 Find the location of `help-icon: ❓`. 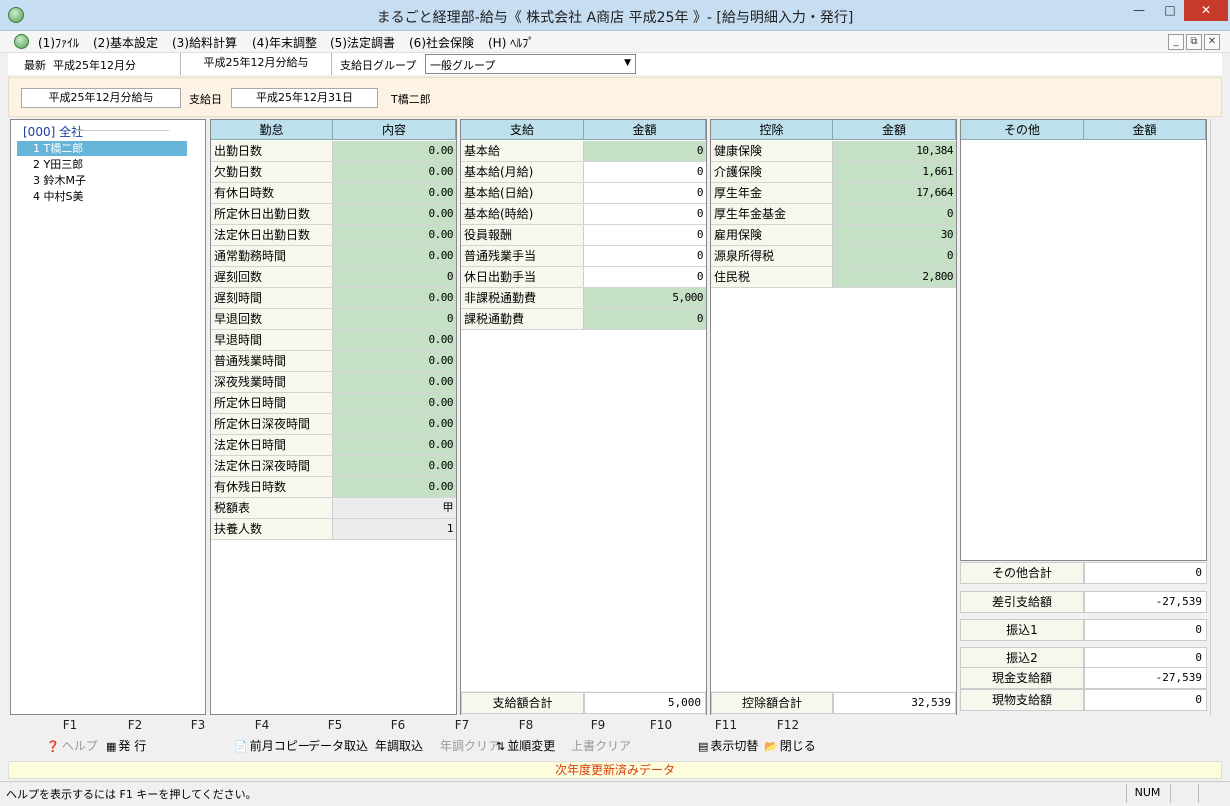

help-icon: ❓ is located at coordinates (53, 746).